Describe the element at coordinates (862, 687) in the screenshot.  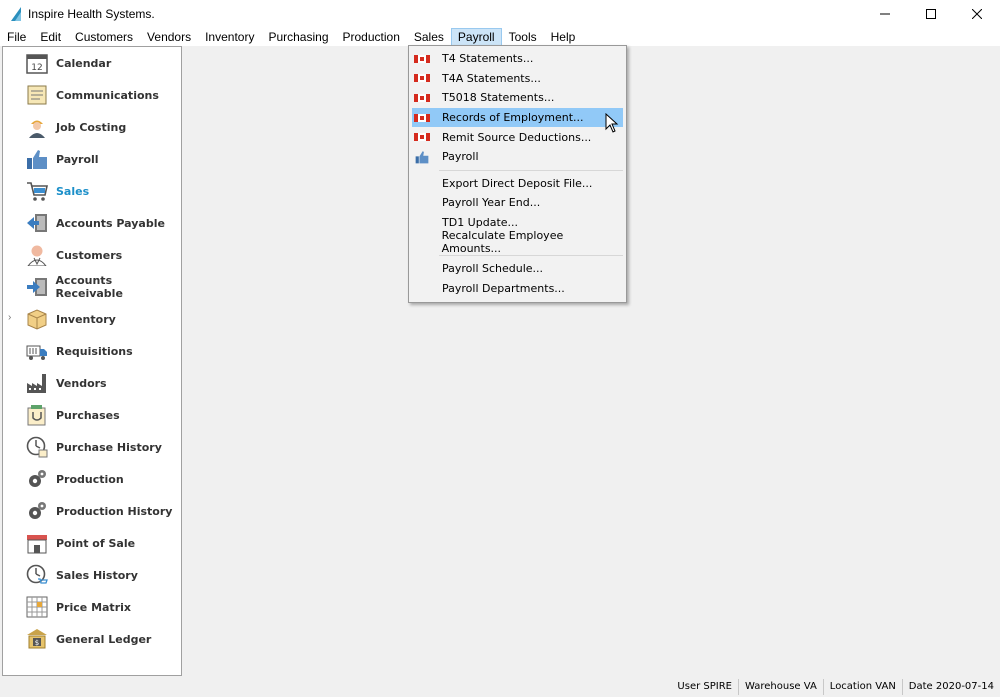
I see `status-location: Location VAN` at that location.